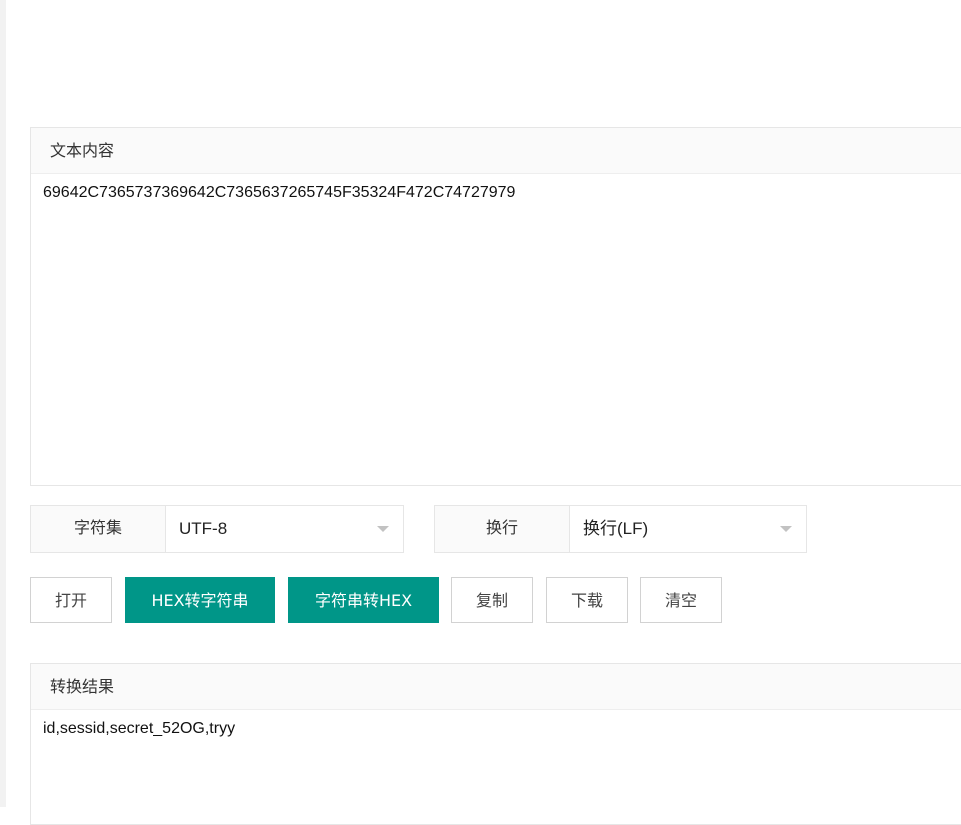 The height and width of the screenshot is (825, 961). Describe the element at coordinates (492, 600) in the screenshot. I see `copy-button: 复制` at that location.